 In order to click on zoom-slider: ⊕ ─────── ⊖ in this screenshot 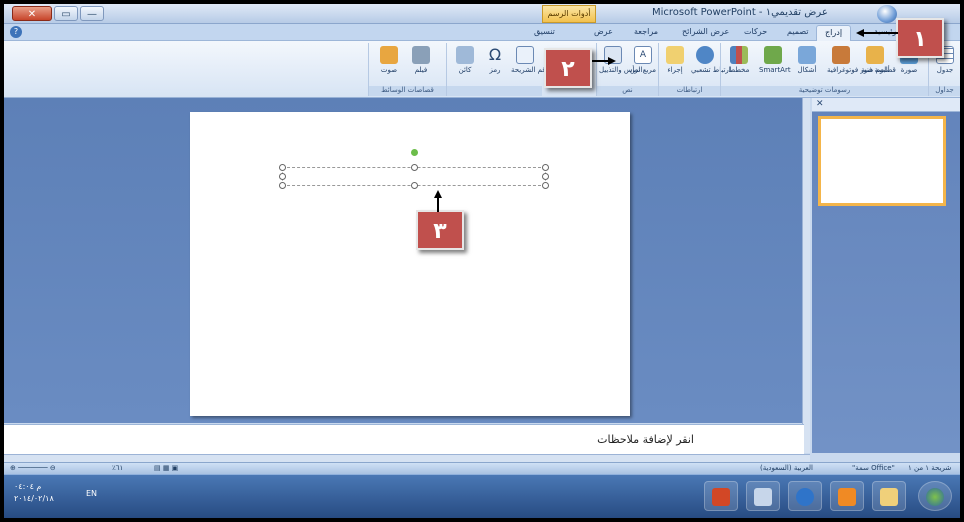, I will do `click(33, 468)`.